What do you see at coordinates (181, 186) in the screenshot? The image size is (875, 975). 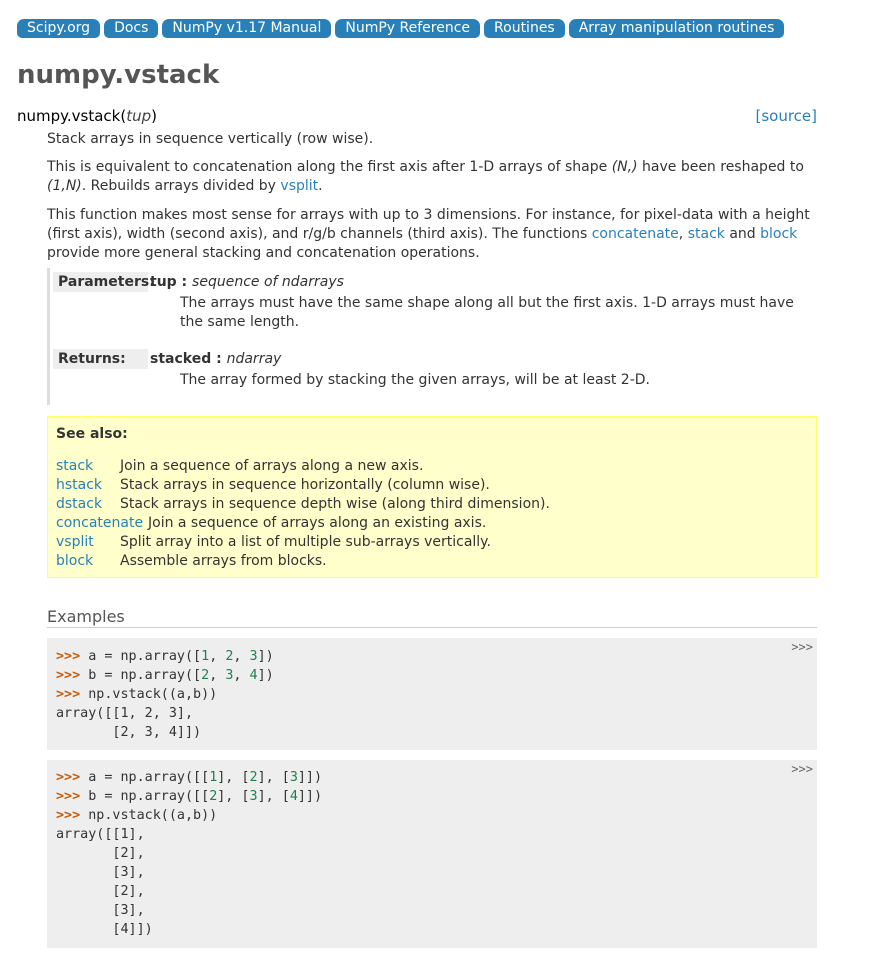 I see `para2-text-post: . Rebuilds arrays divided by` at bounding box center [181, 186].